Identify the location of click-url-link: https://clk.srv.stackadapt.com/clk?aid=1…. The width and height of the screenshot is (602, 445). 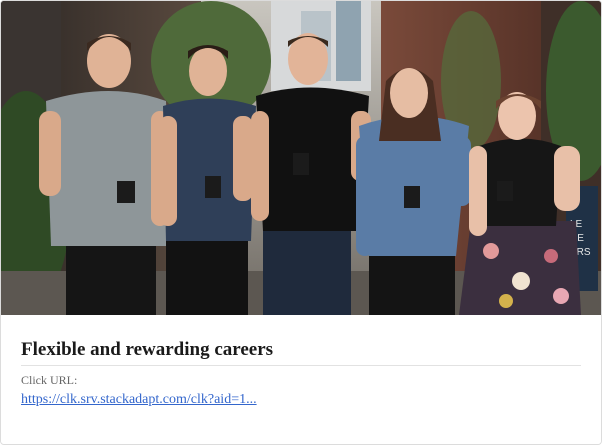
(139, 400).